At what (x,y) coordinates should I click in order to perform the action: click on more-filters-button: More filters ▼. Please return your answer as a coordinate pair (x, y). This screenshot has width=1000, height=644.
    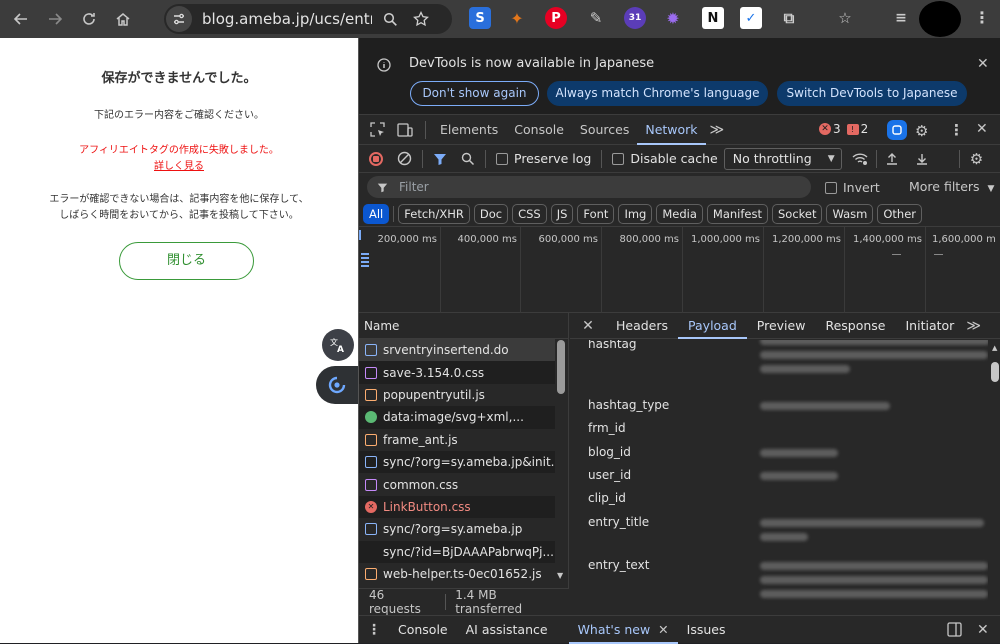
    Looking at the image, I should click on (951, 186).